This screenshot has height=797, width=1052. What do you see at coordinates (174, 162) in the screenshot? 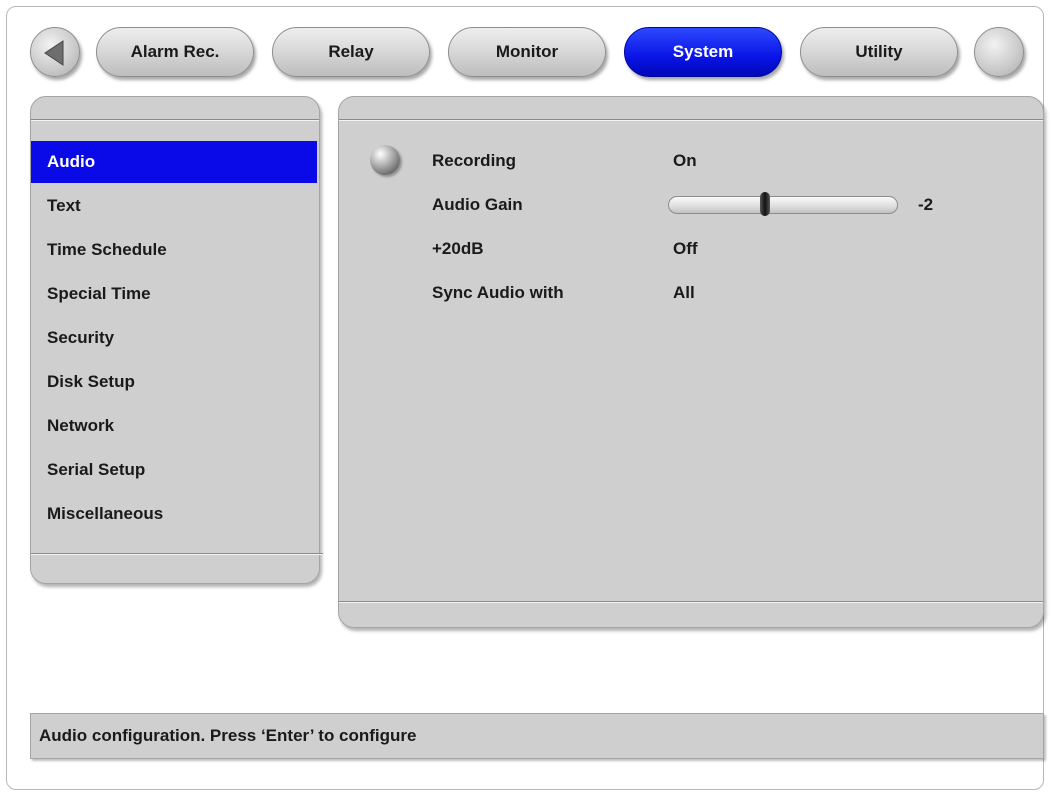
I see `sidebar-item-audio: Audio` at bounding box center [174, 162].